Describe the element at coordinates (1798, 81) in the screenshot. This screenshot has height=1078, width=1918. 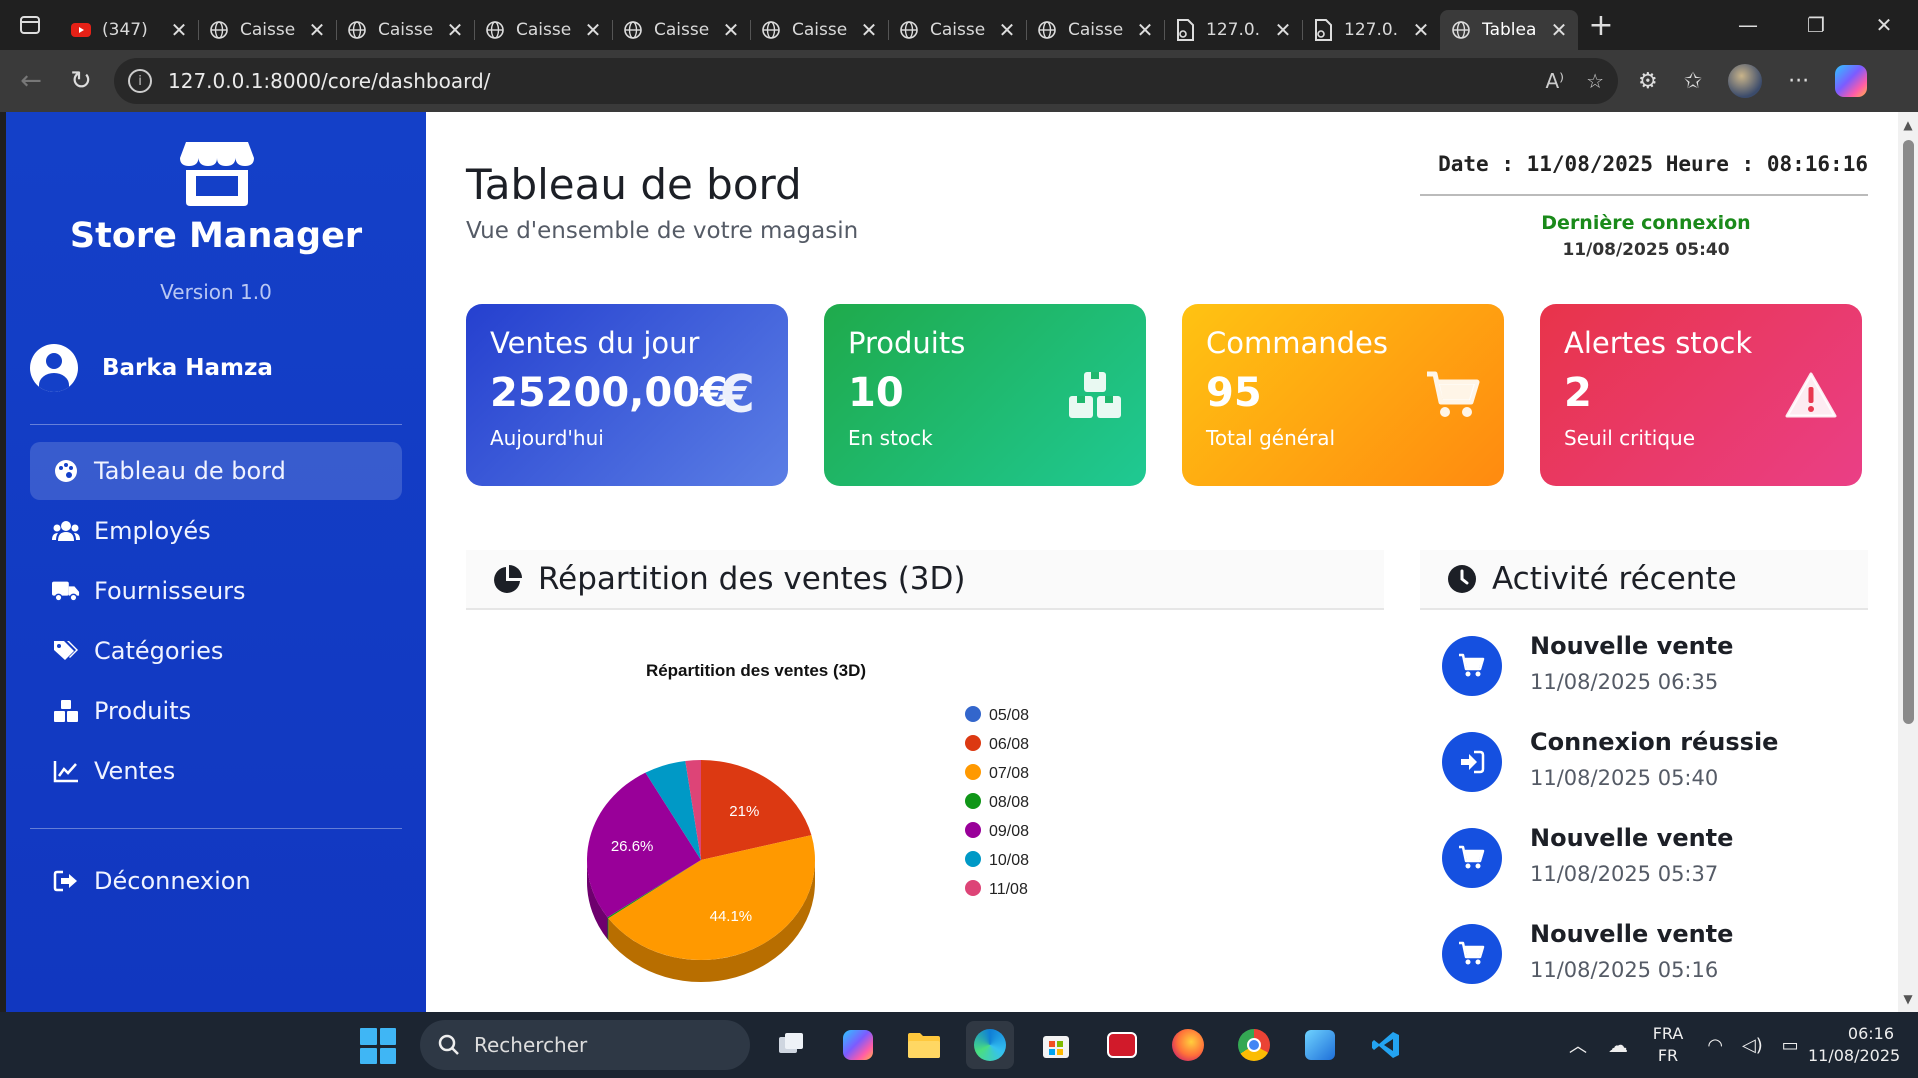
I see `more-menu-icon: ···` at that location.